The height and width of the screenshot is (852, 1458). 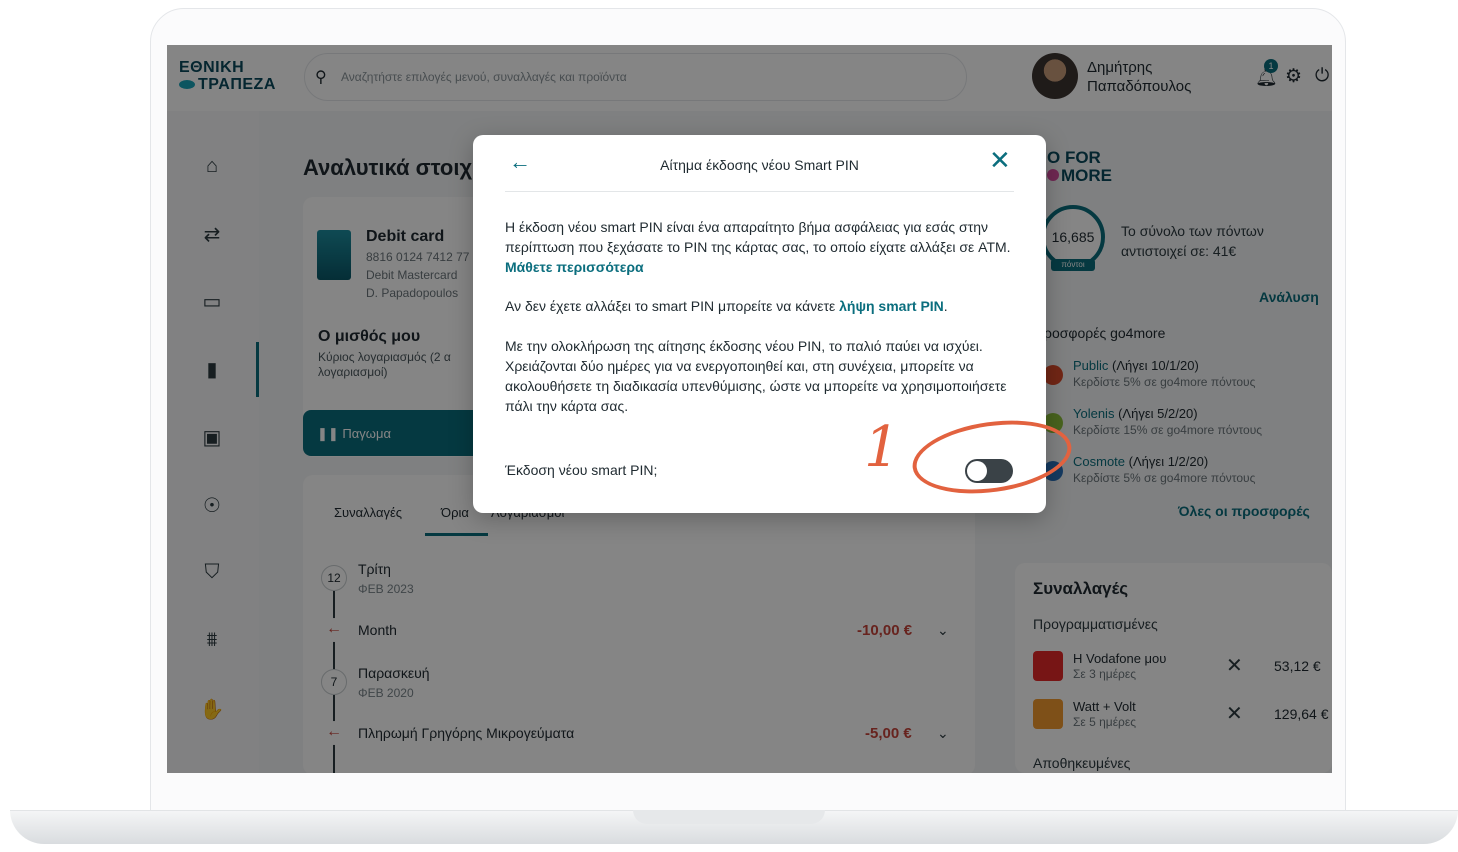 What do you see at coordinates (759, 165) in the screenshot?
I see `dialog-title: Αίτημα έκδοσης νέου Smart PIN` at bounding box center [759, 165].